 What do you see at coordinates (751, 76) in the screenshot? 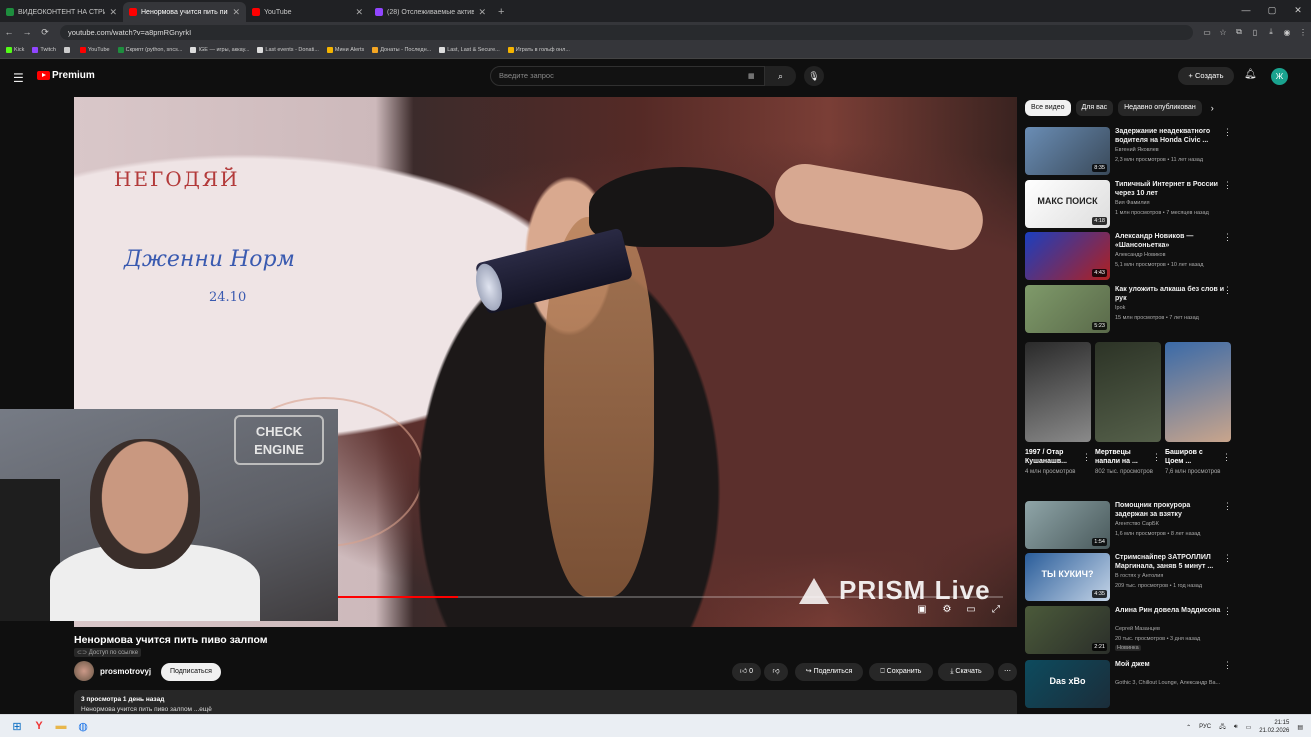
I see `keyboard-icon: ▦` at bounding box center [751, 76].